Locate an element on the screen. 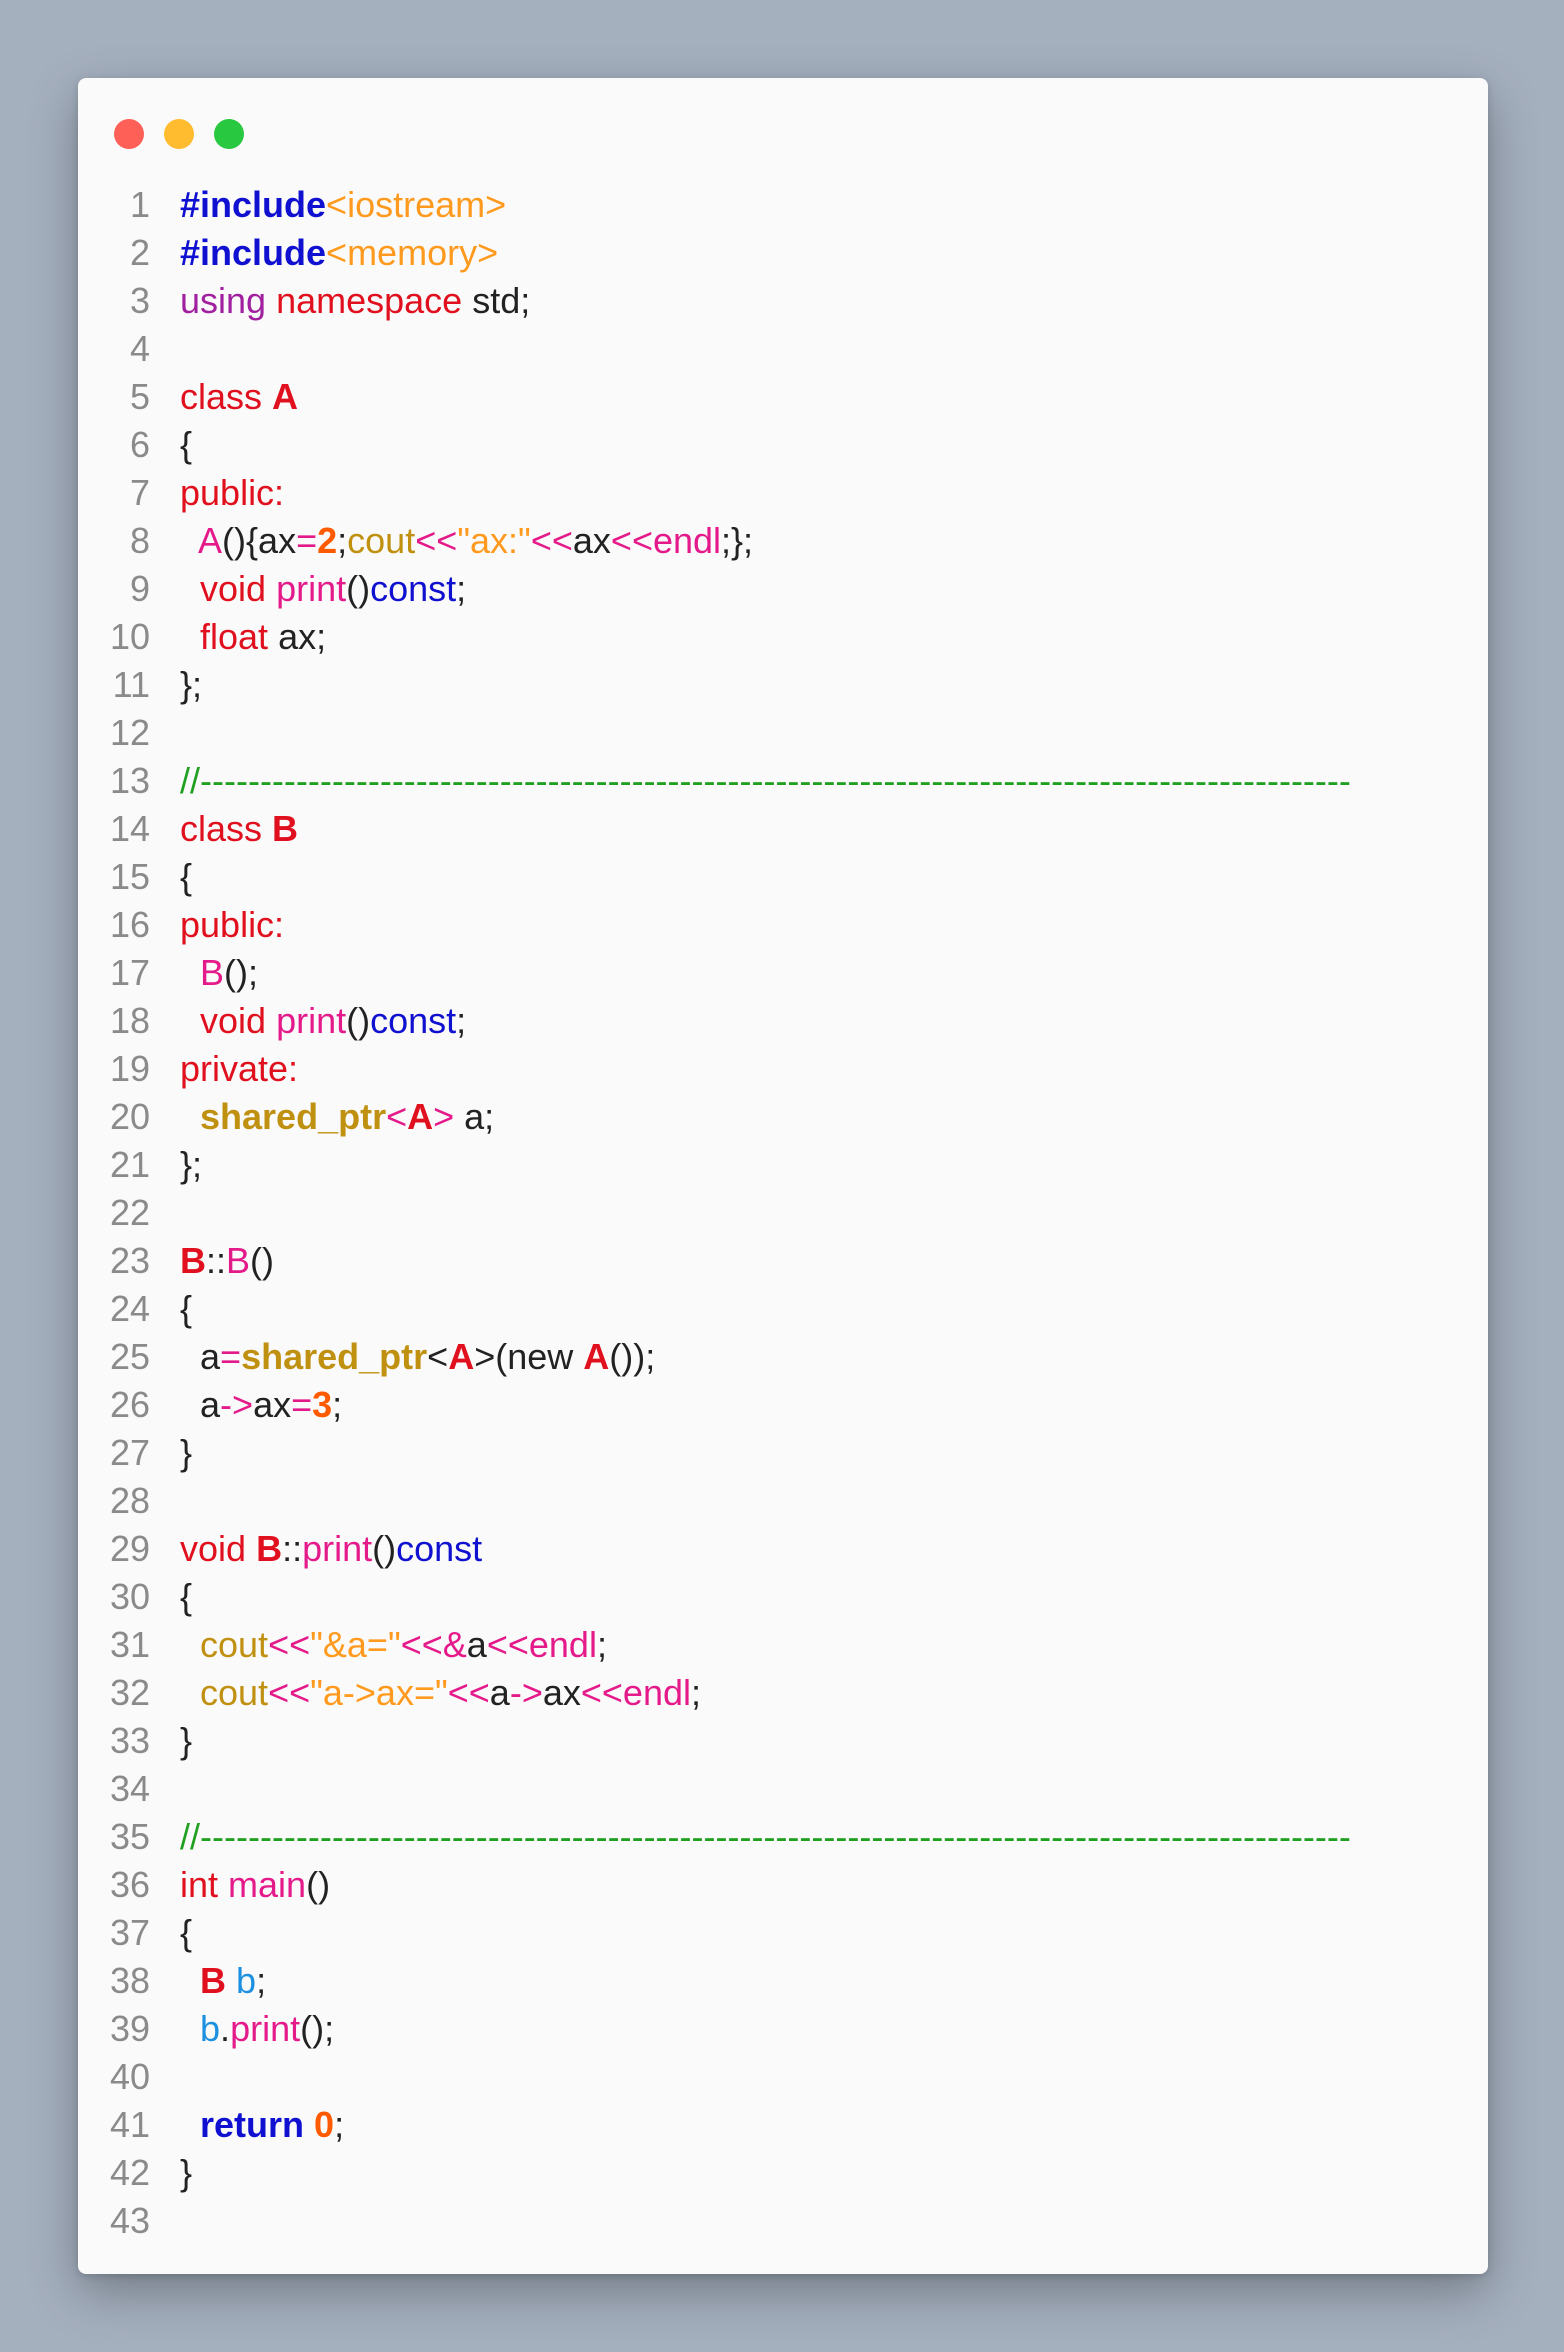 The image size is (1564, 2352). line-number: 27 is located at coordinates (129, 1452).